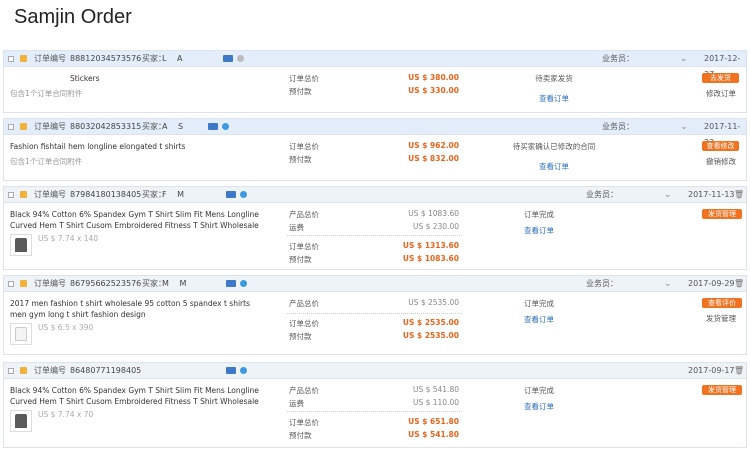  Describe the element at coordinates (721, 93) in the screenshot. I see `modify-order-link: 修改订单` at that location.